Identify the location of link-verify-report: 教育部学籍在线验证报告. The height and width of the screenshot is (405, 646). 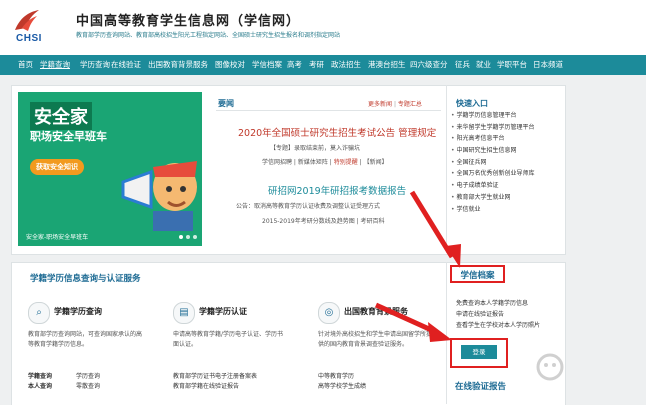
(206, 386).